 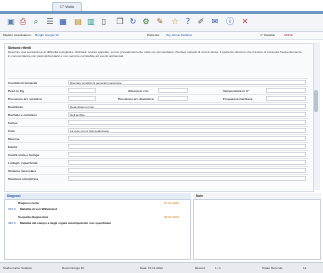 I want to click on info-icon: ⓘ, so click(x=230, y=22).